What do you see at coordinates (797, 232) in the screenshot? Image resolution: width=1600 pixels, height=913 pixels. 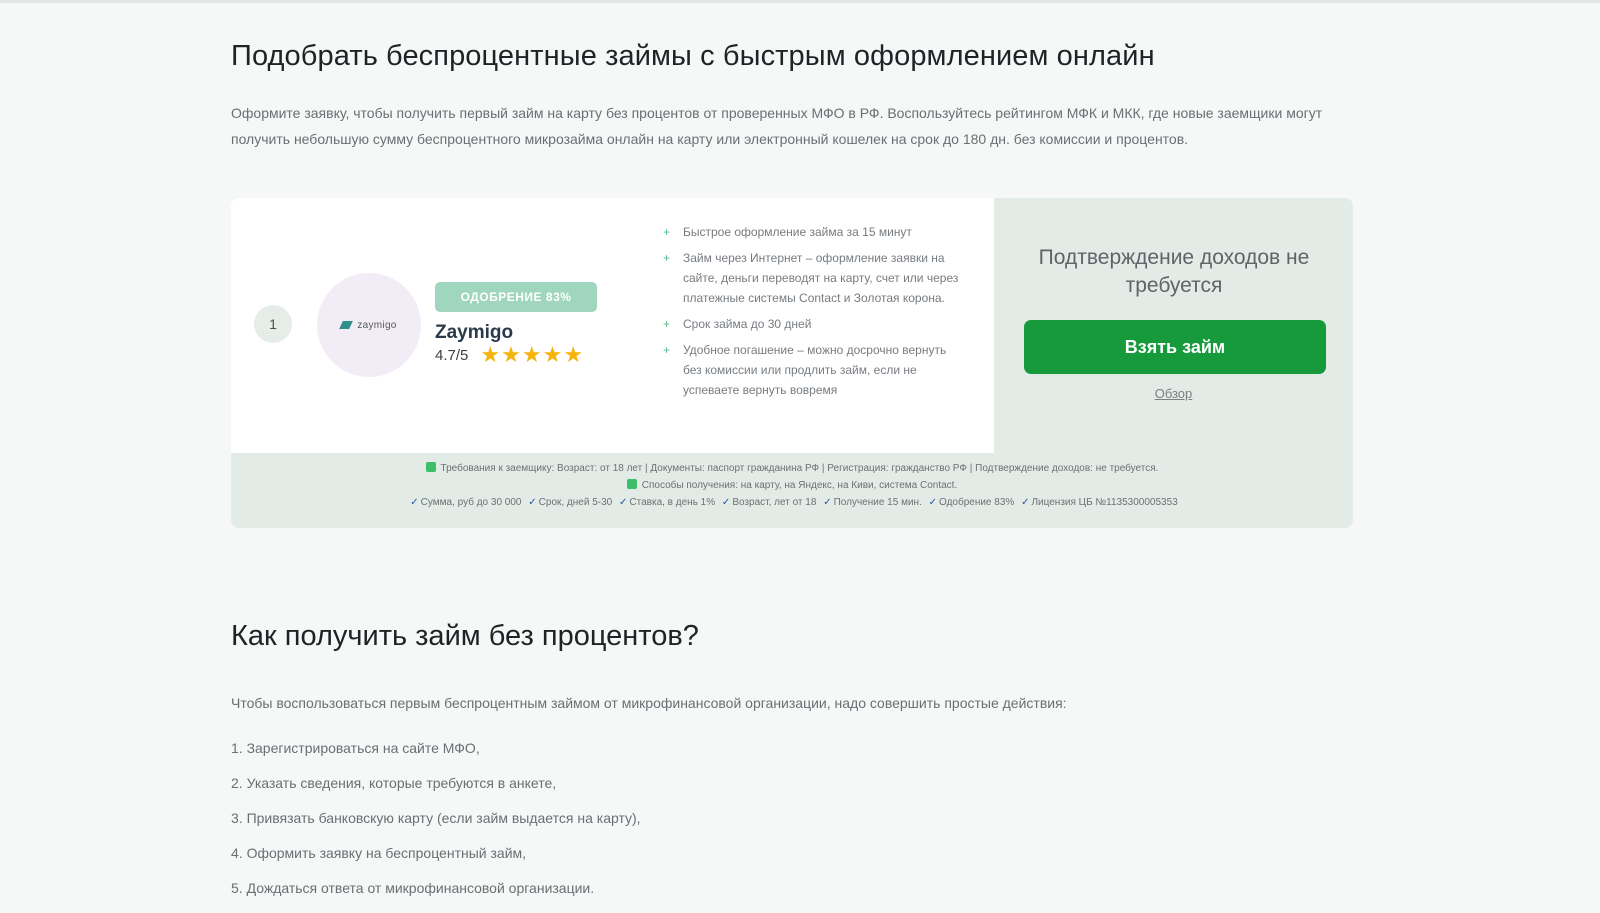 I see `feature-text: Быстрое оформление займа за 15 минут` at bounding box center [797, 232].